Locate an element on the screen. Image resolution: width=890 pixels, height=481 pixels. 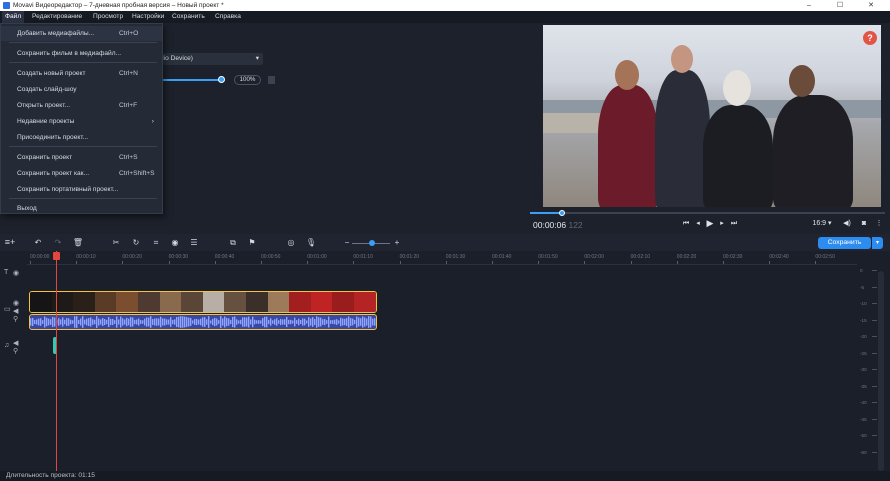
export-button: Сохранить is located at coordinates (844, 243).